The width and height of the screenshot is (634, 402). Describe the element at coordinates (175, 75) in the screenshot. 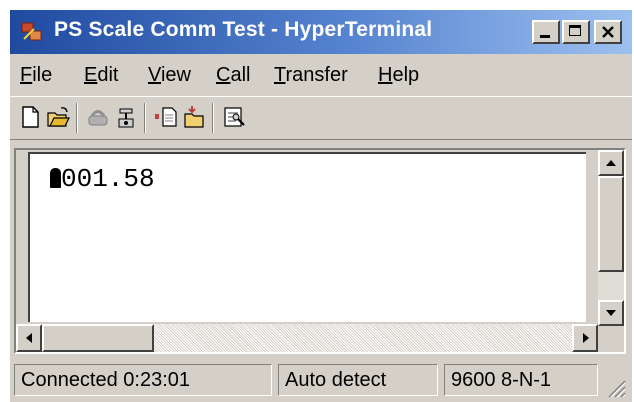

I see `menu-view-label: iew` at that location.